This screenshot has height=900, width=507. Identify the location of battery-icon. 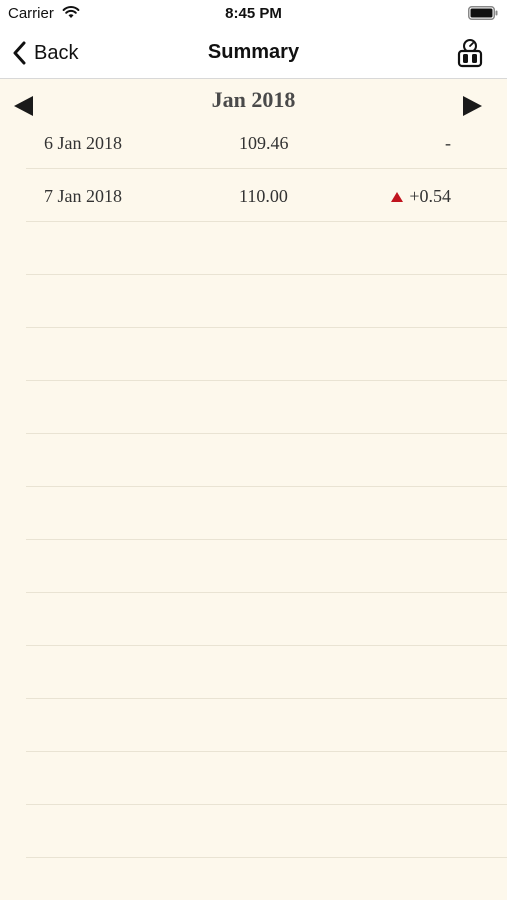
(483, 13).